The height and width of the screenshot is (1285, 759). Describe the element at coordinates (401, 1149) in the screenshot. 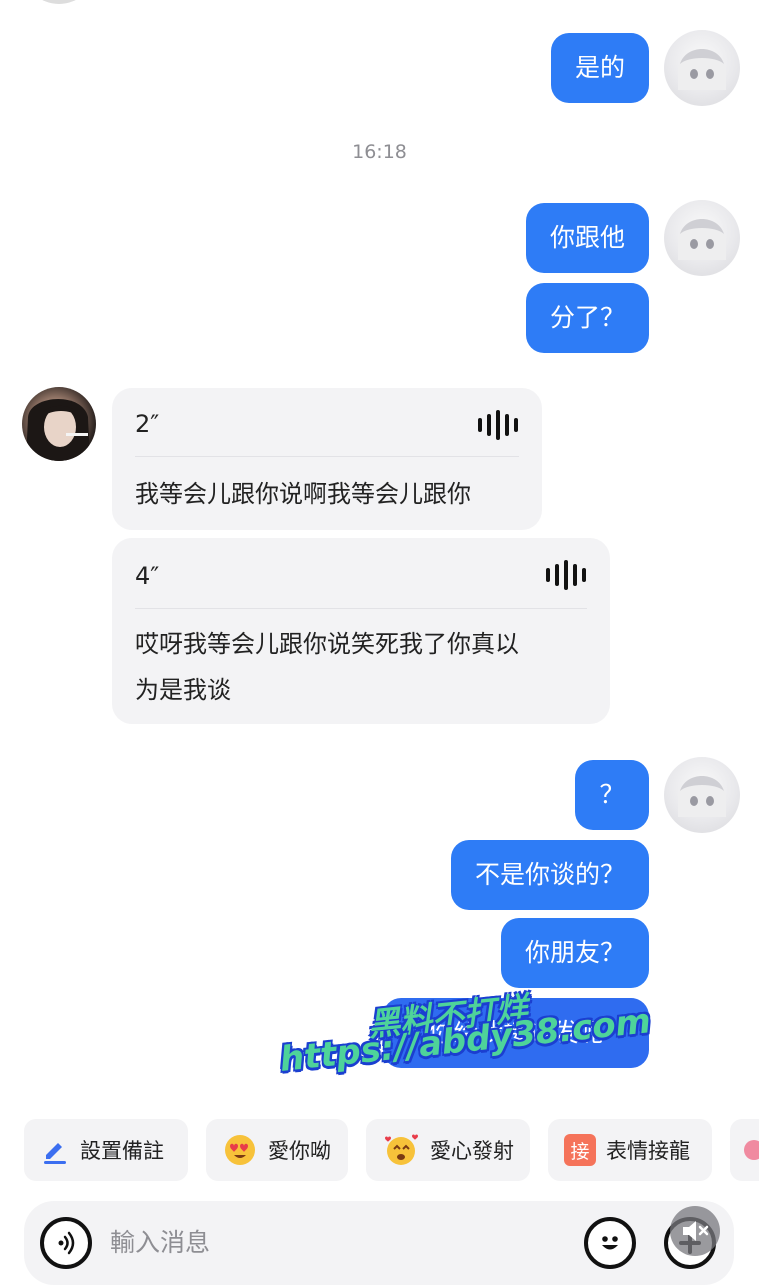

I see `heart-shooting-emoji-icon` at that location.